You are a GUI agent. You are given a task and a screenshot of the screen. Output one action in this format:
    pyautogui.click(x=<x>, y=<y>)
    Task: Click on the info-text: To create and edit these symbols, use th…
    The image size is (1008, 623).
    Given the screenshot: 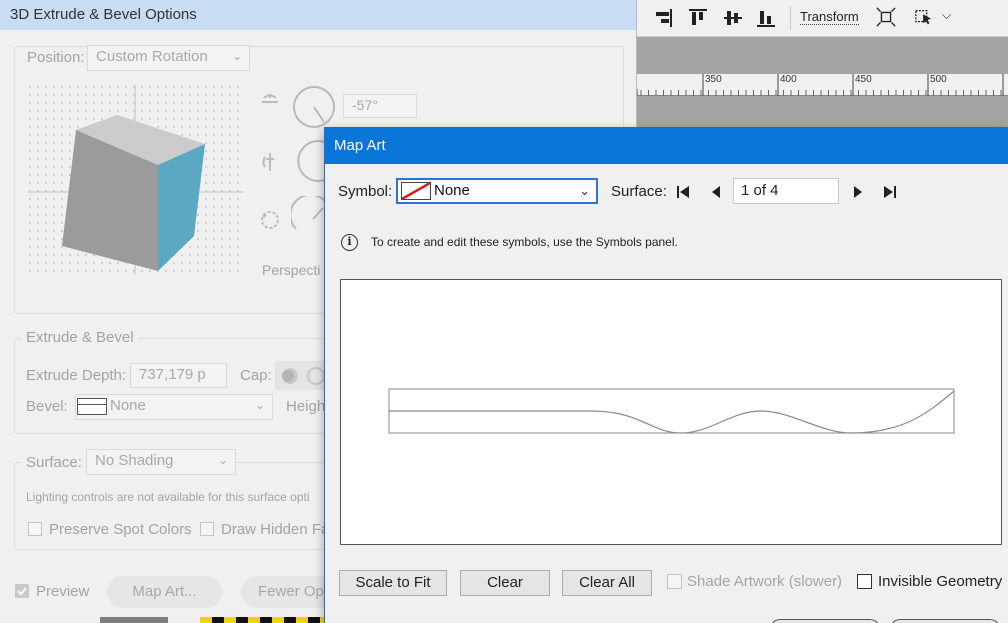 What is the action you would take?
    pyautogui.click(x=524, y=242)
    